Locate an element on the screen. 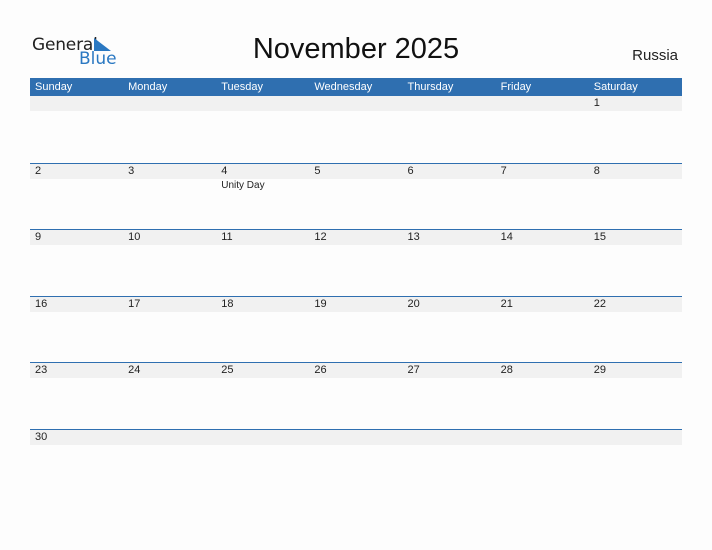 The image size is (712, 550). day-cell: 25 is located at coordinates (262, 370).